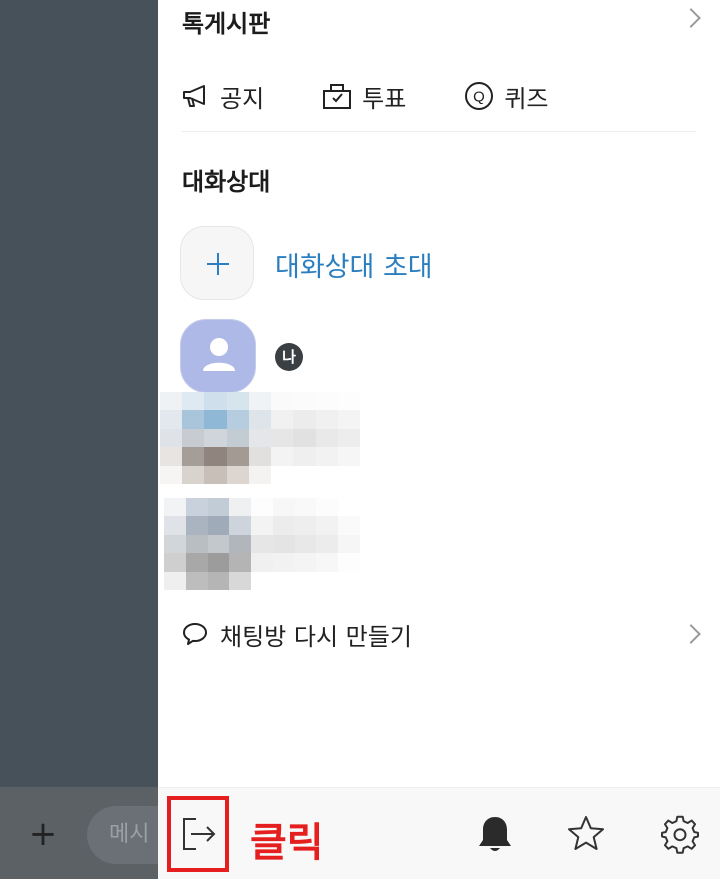 This screenshot has height=879, width=720. I want to click on invite-plus-icon, so click(217, 263).